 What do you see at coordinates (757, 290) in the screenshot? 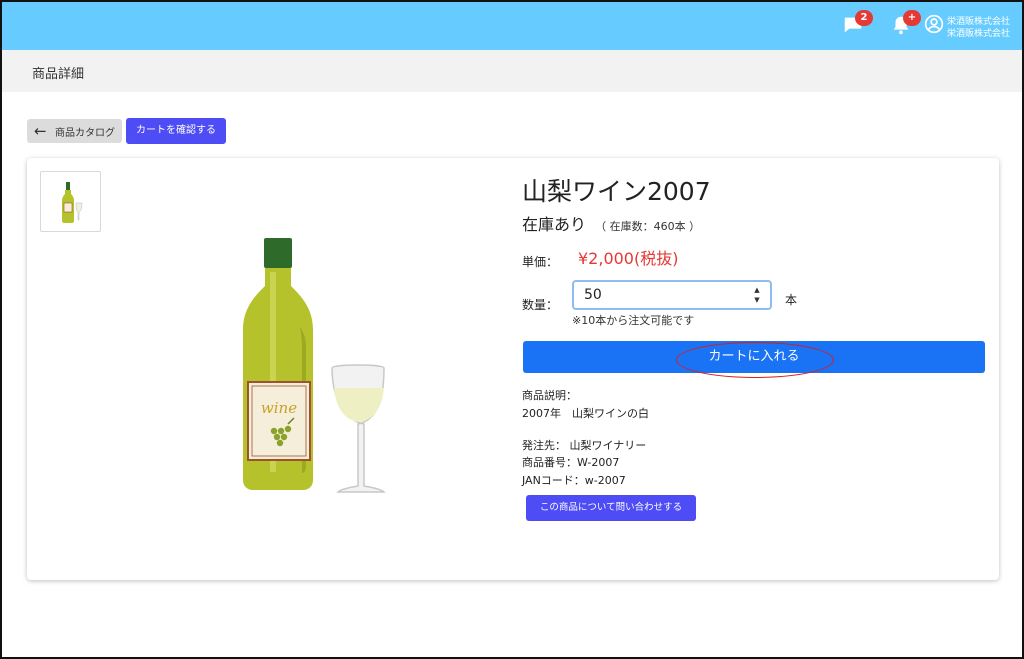
I see `stepper-up-icon: ▲` at bounding box center [757, 290].